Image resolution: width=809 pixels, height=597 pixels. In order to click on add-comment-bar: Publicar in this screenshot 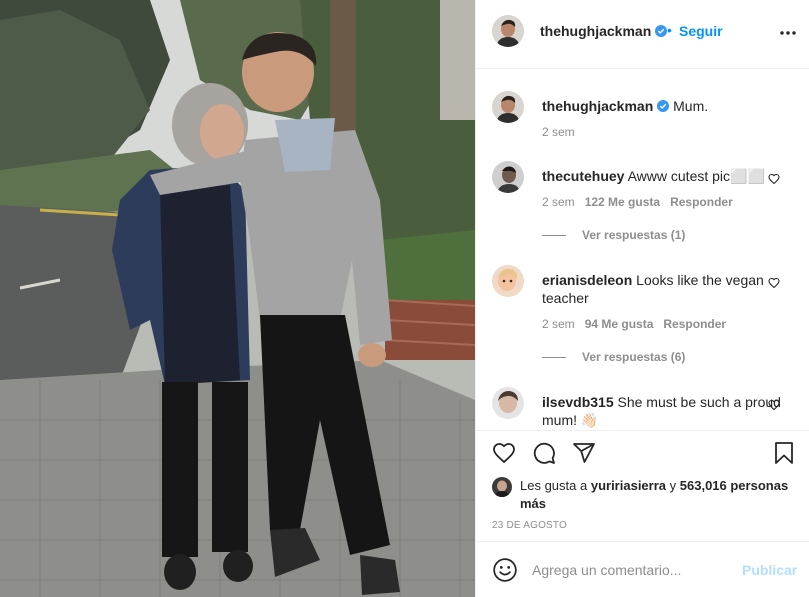, I will do `click(642, 569)`.